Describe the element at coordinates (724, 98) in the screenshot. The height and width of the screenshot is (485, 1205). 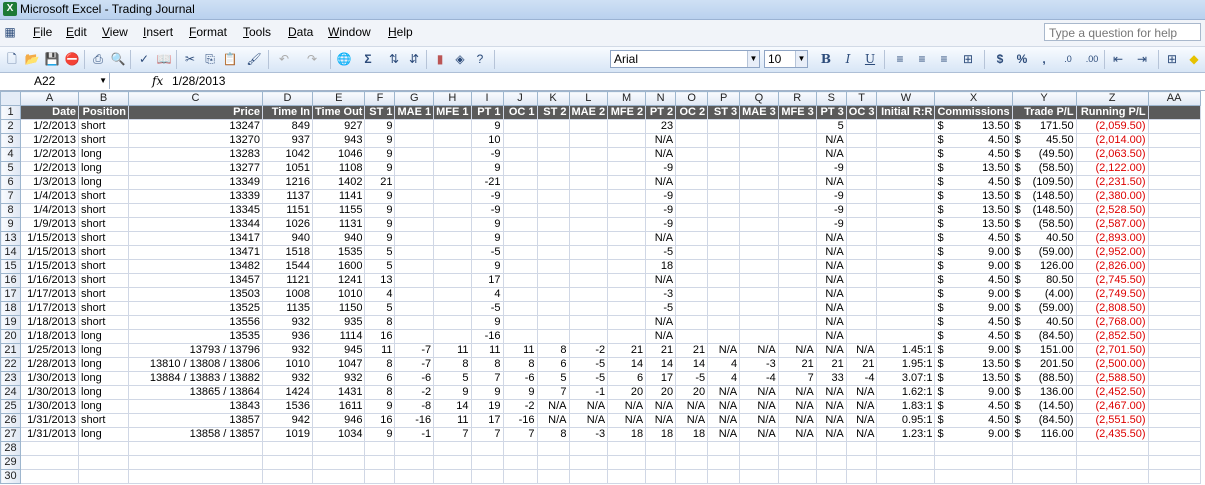
I see `column-header-p: P` at that location.